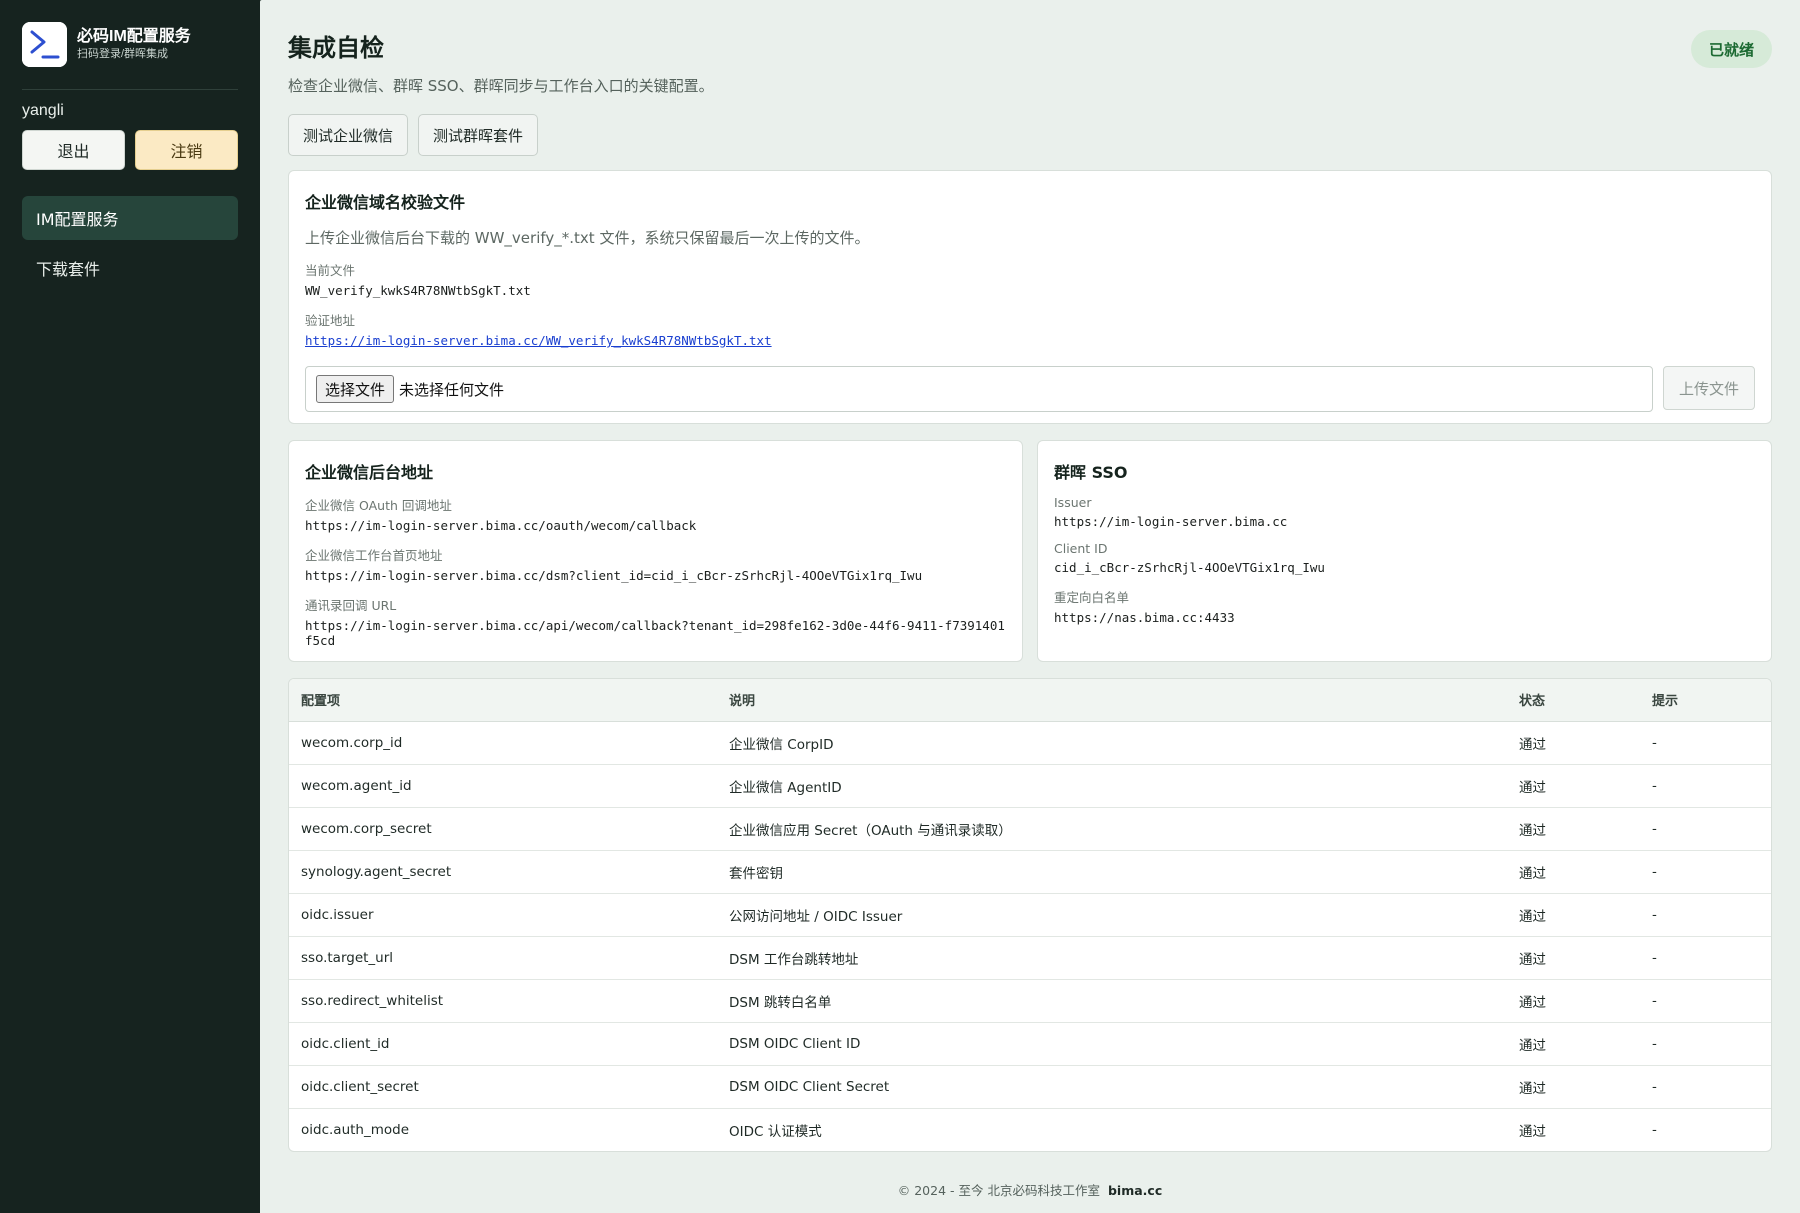 This screenshot has height=1213, width=1800. I want to click on current-file-value: WW_verify_kwkS4R78NWtbSgkT.txt, so click(418, 290).